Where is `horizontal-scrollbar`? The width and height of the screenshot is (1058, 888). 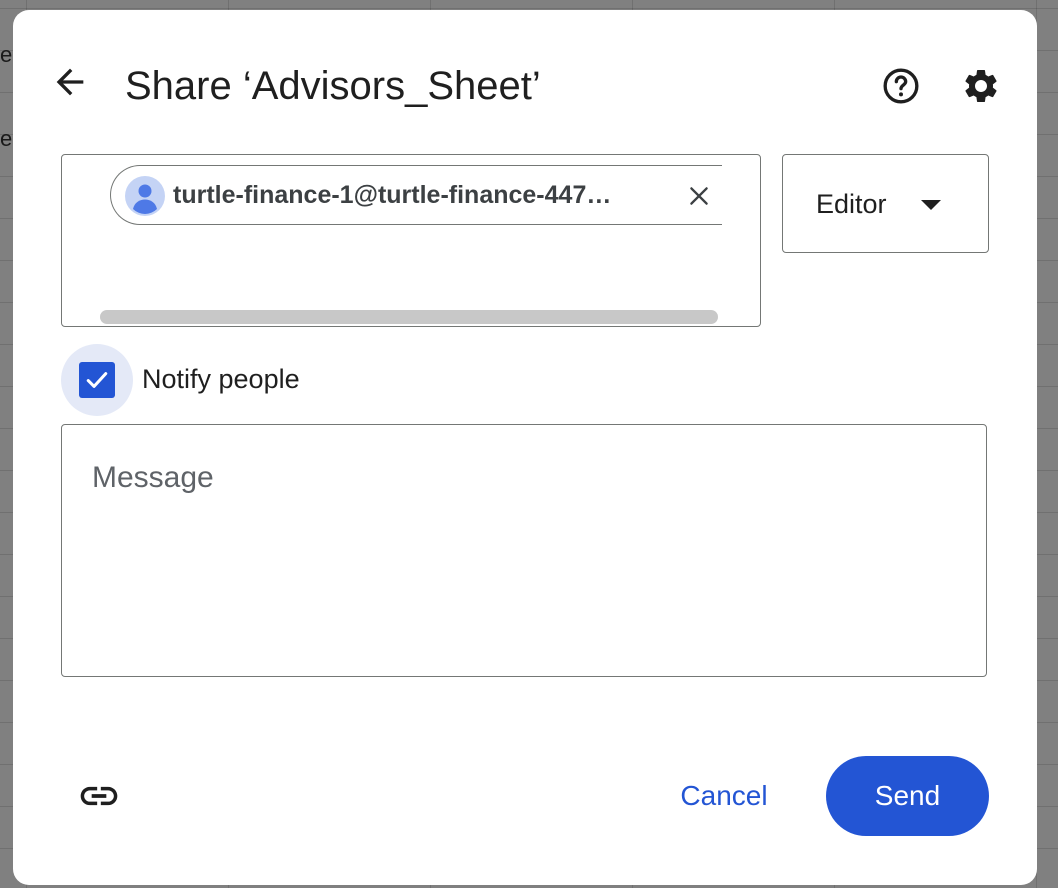 horizontal-scrollbar is located at coordinates (409, 317).